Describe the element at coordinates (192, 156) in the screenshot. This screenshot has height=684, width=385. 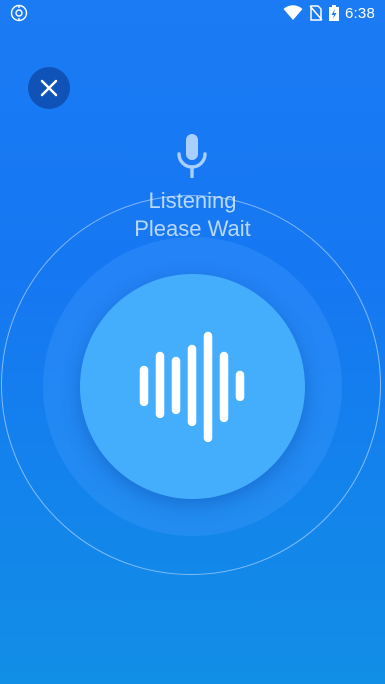
I see `microphone-icon` at that location.